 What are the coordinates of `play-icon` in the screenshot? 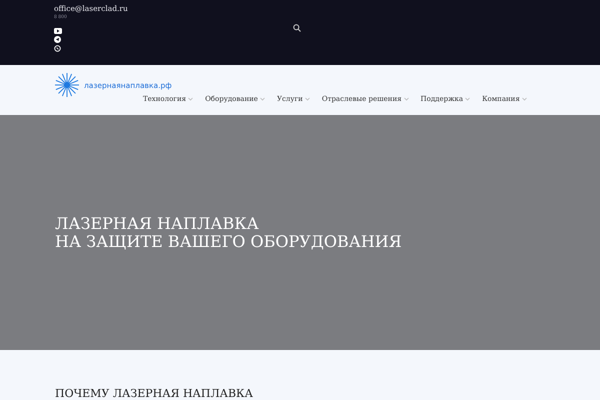 It's located at (58, 31).